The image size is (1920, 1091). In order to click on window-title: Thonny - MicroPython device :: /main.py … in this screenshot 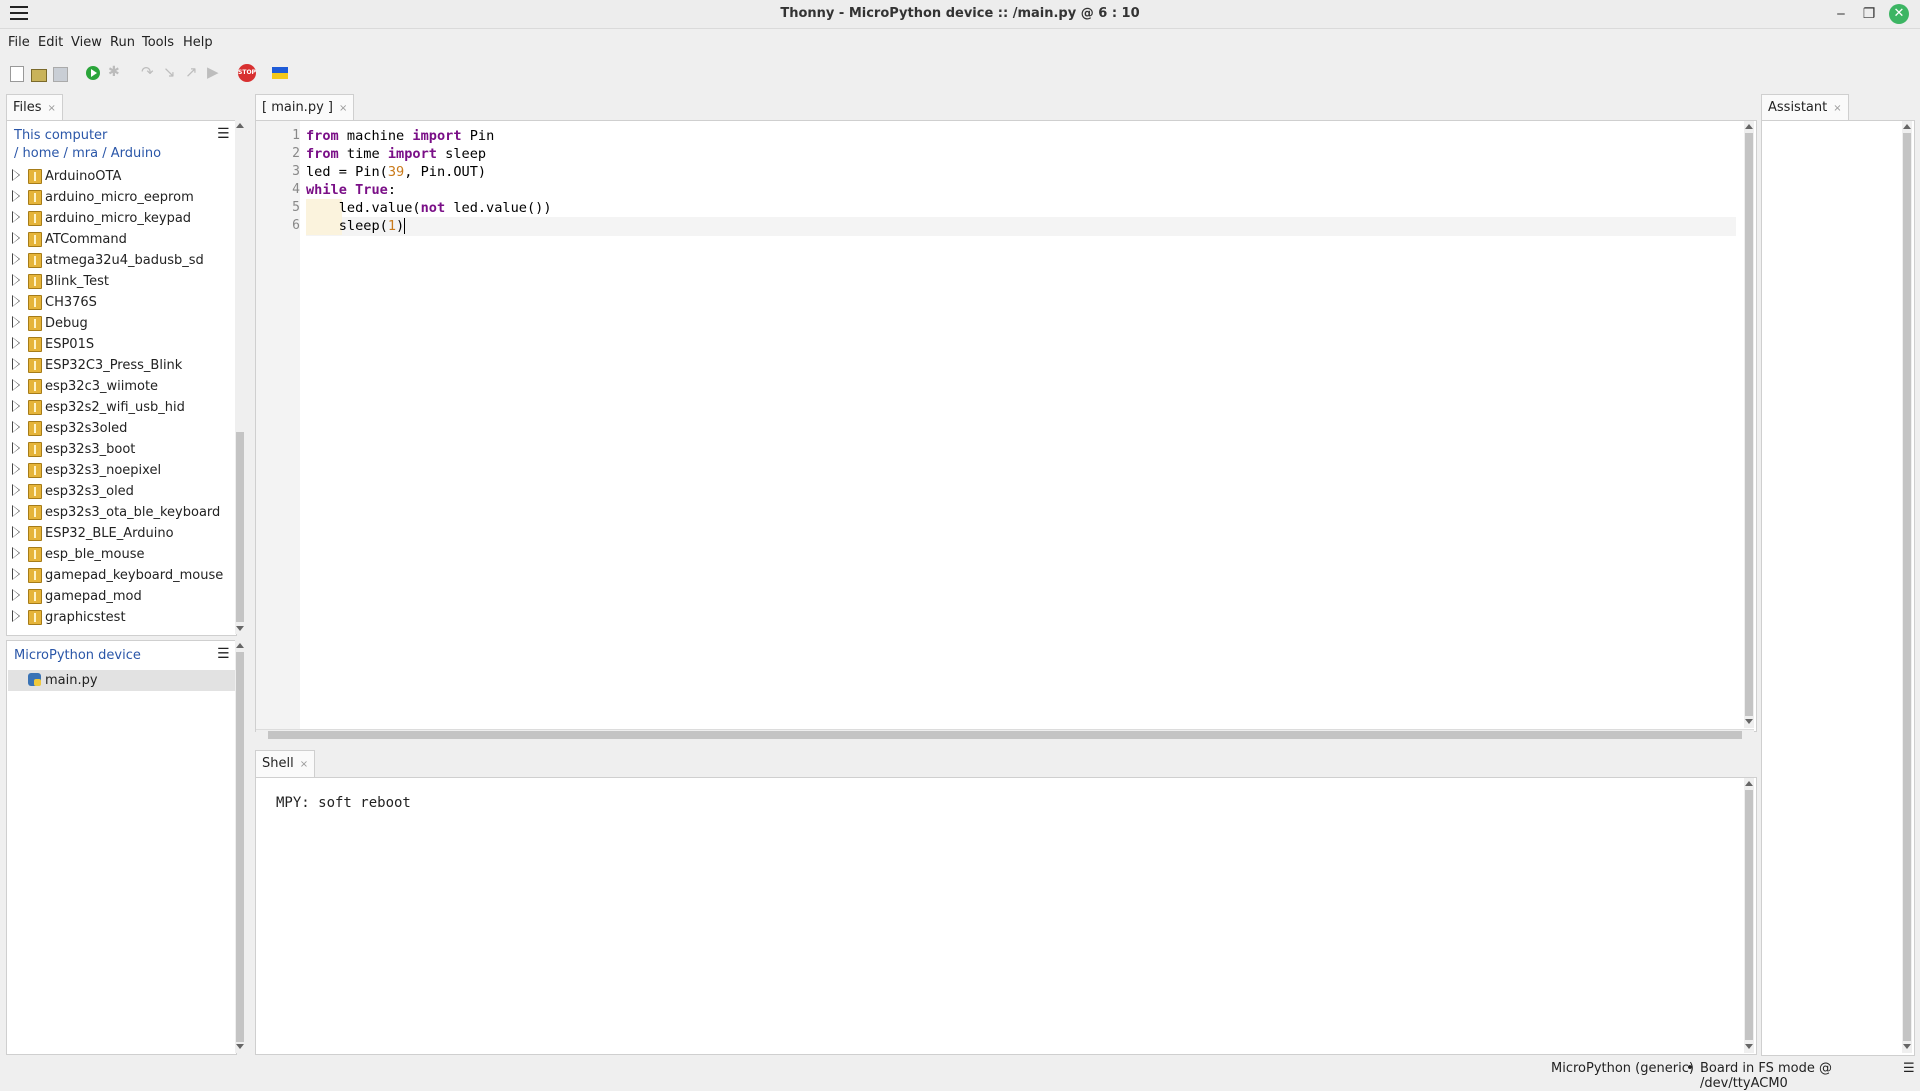, I will do `click(960, 13)`.